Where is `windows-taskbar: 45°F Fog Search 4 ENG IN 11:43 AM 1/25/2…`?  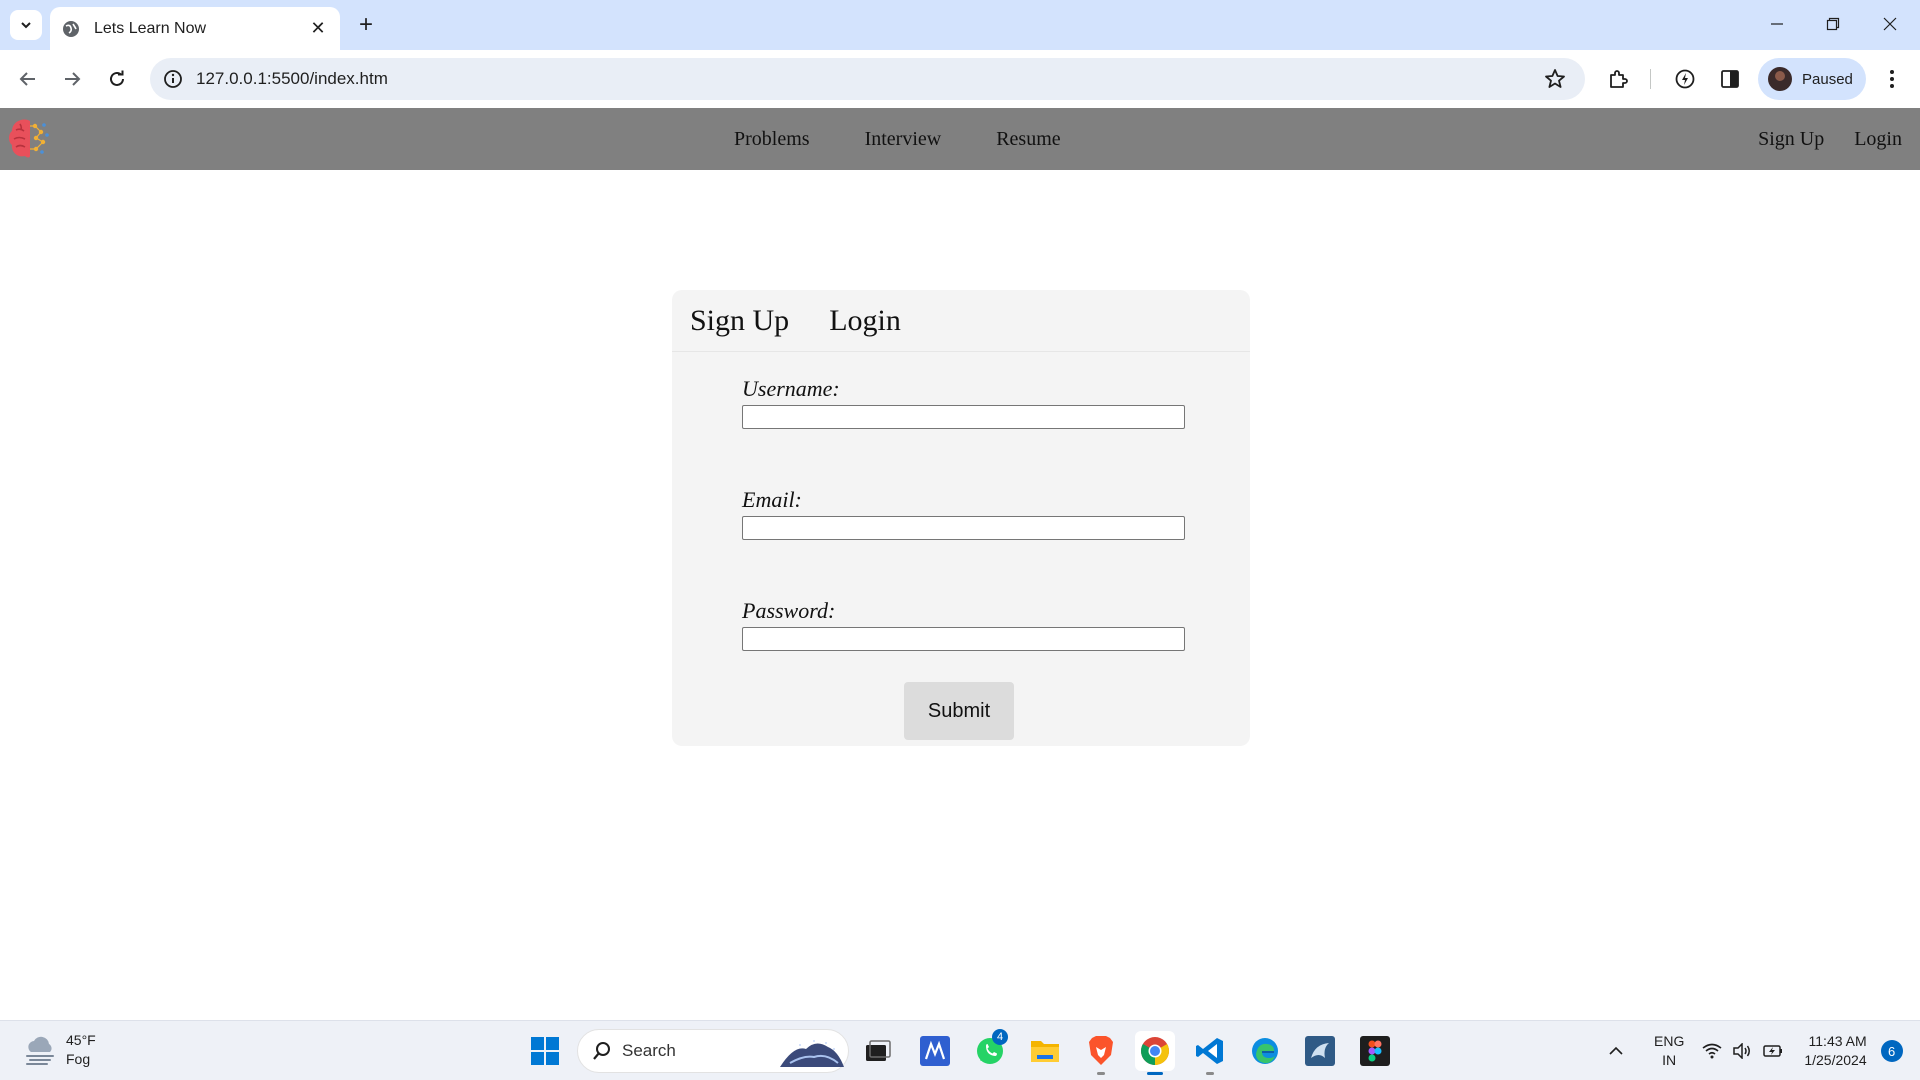
windows-taskbar: 45°F Fog Search 4 ENG IN 11:43 AM 1/25/2… is located at coordinates (960, 1050).